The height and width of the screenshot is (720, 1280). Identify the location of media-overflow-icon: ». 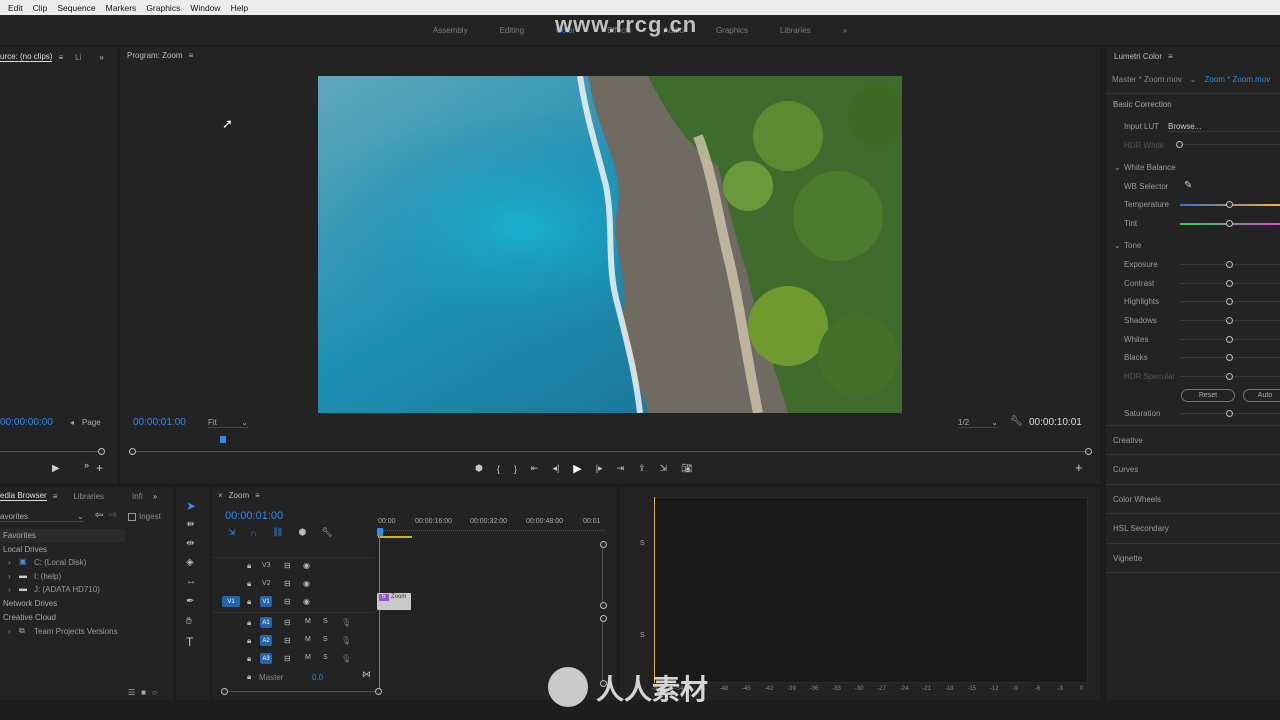
(155, 496).